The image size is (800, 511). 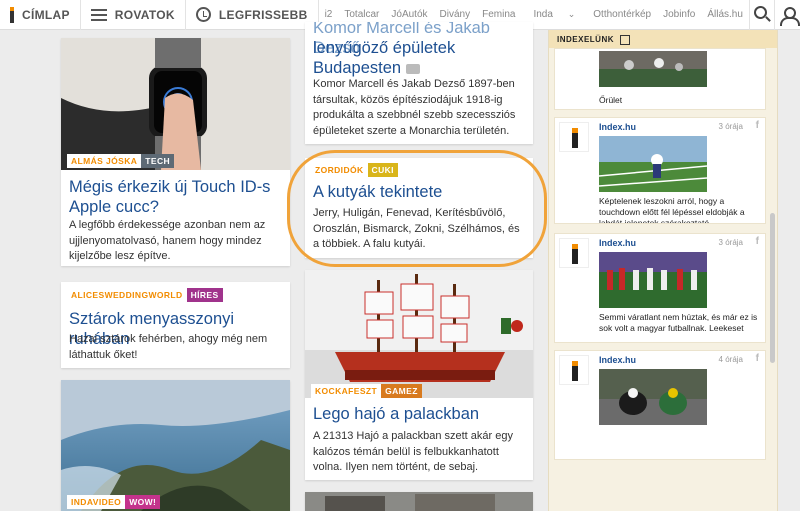 I want to click on article-image-lego, so click(x=419, y=334).